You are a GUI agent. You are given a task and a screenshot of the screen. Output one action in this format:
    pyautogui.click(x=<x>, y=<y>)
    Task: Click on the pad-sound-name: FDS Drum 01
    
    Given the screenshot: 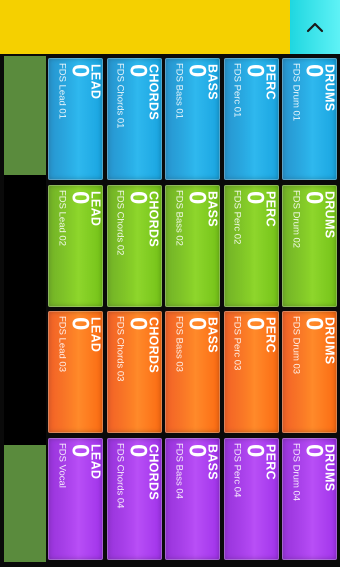 What is the action you would take?
    pyautogui.click(x=295, y=92)
    